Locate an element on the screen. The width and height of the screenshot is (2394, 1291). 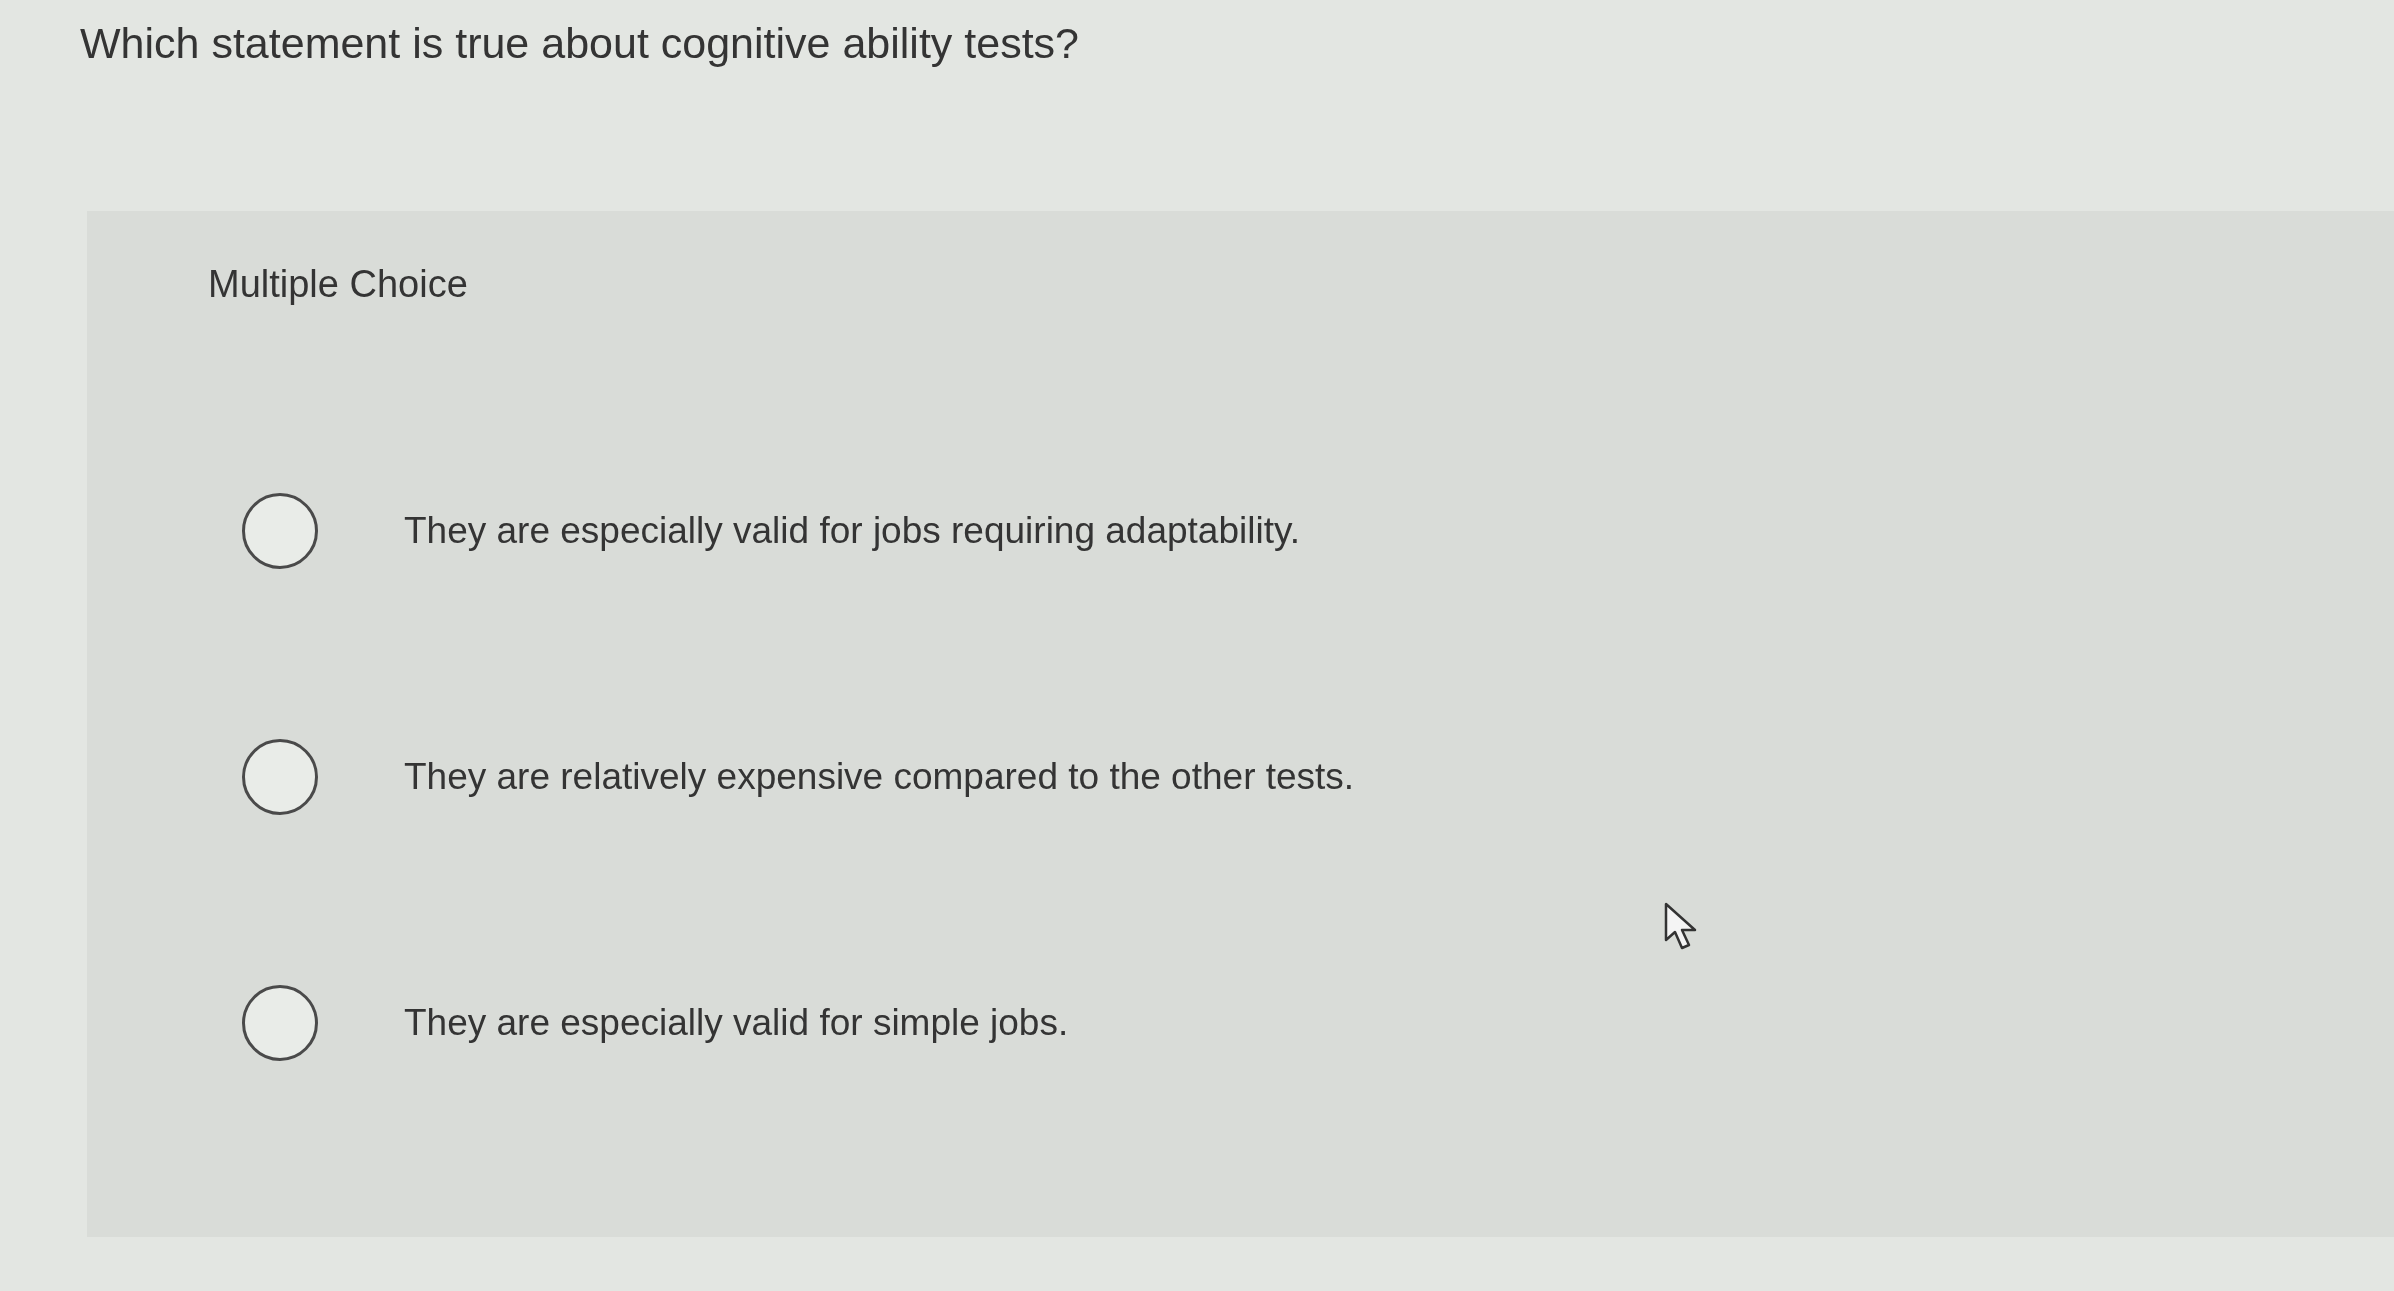
question-type-label: Multiple Choice is located at coordinates (338, 284).